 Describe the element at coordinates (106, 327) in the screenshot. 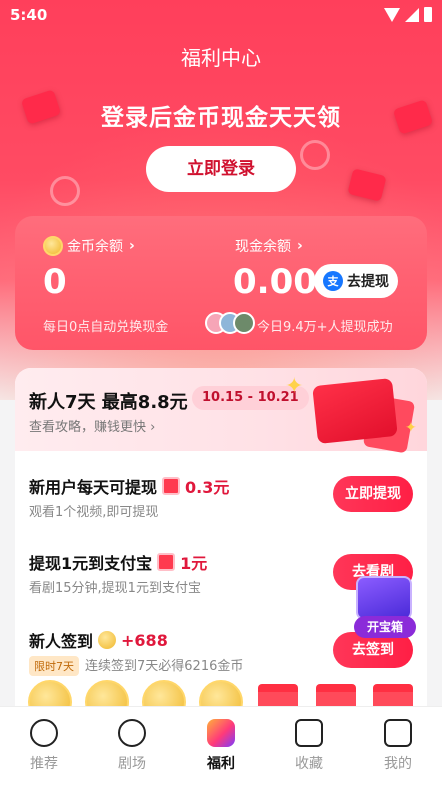

I see `coin-exchange-note: 每日0点自动兑换现金` at that location.